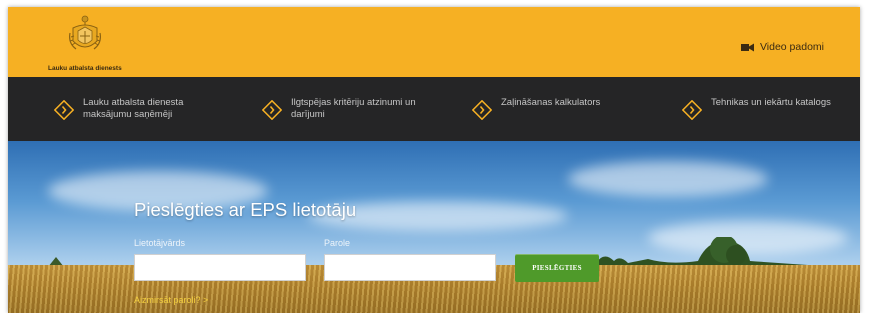  I want to click on username-input, so click(220, 267).